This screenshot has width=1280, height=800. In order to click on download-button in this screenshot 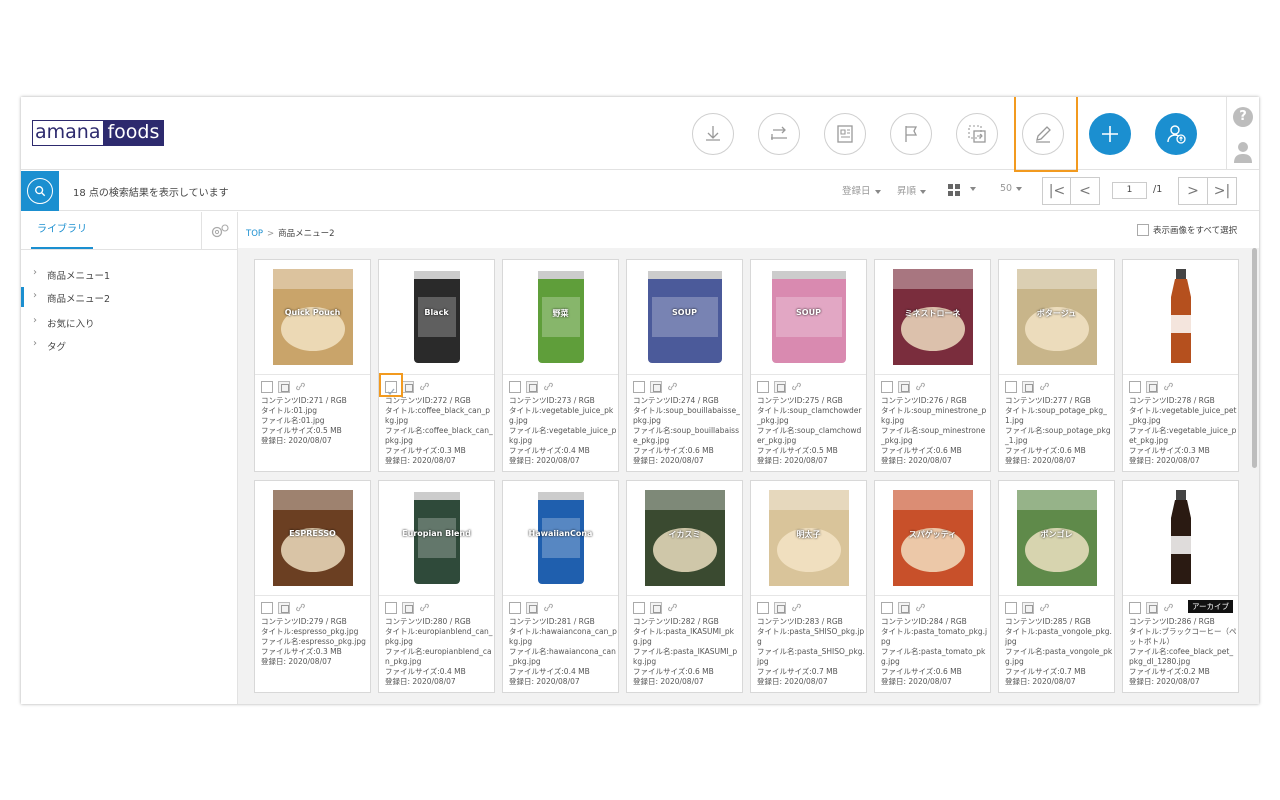, I will do `click(713, 134)`.